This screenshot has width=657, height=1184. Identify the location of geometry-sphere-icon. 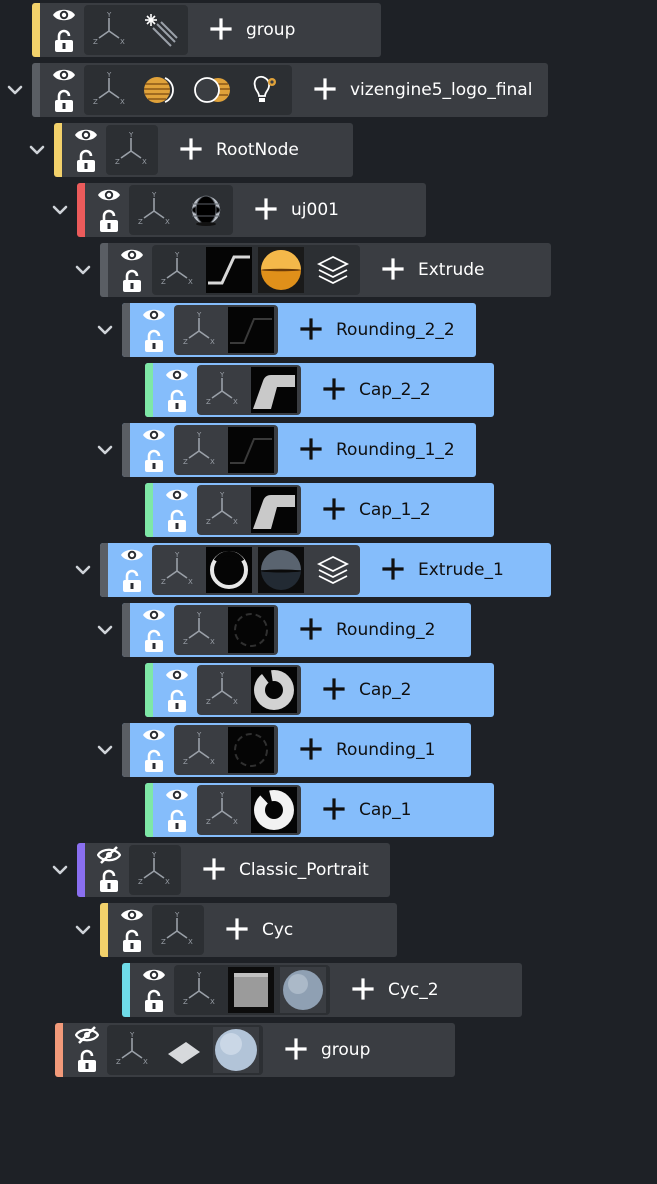
(206, 210).